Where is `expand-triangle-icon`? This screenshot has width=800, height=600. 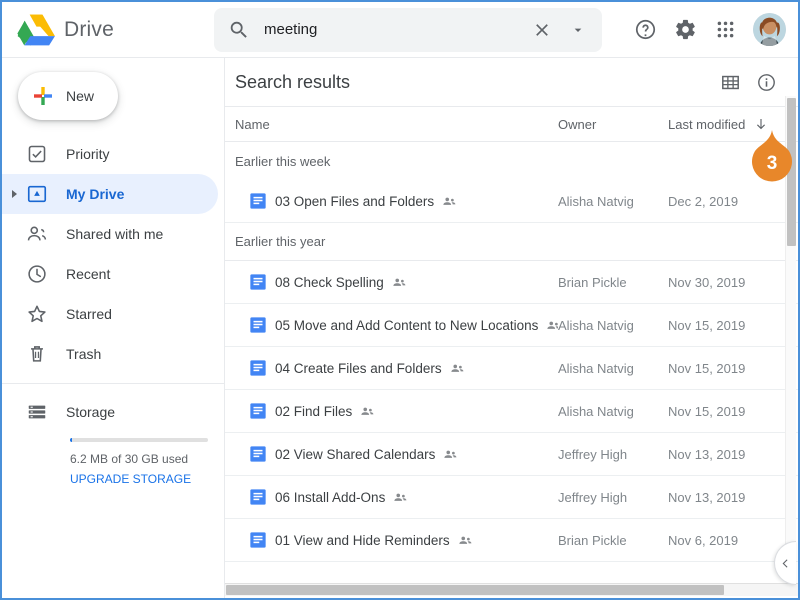 expand-triangle-icon is located at coordinates (14, 194).